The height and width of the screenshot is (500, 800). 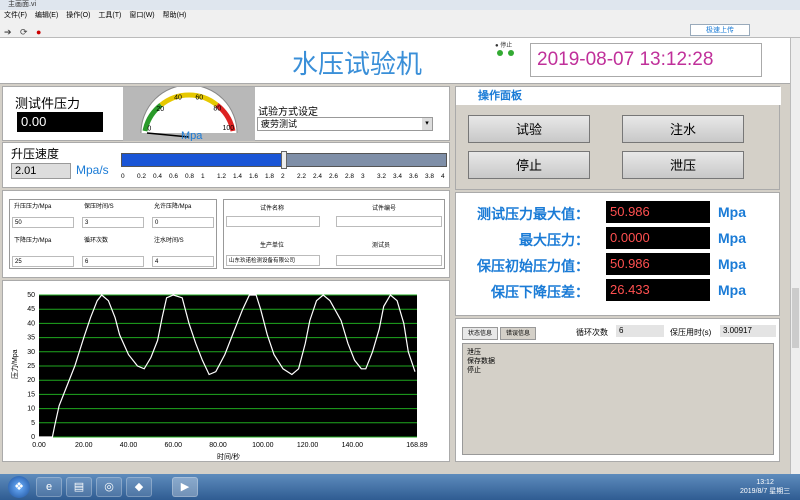 I want to click on labview-icon: ◆, so click(x=139, y=487).